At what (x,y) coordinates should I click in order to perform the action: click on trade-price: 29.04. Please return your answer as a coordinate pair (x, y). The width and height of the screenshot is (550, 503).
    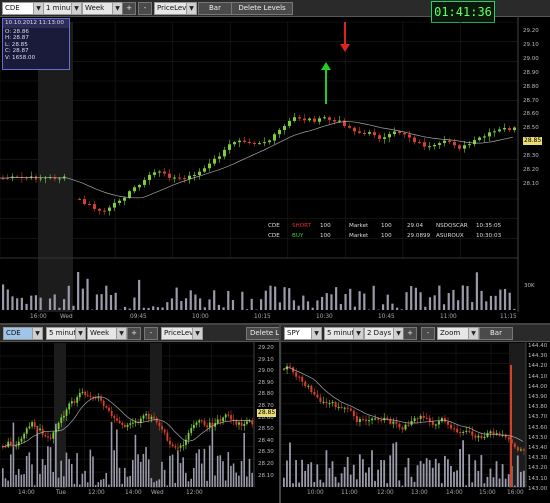
    Looking at the image, I should click on (415, 226).